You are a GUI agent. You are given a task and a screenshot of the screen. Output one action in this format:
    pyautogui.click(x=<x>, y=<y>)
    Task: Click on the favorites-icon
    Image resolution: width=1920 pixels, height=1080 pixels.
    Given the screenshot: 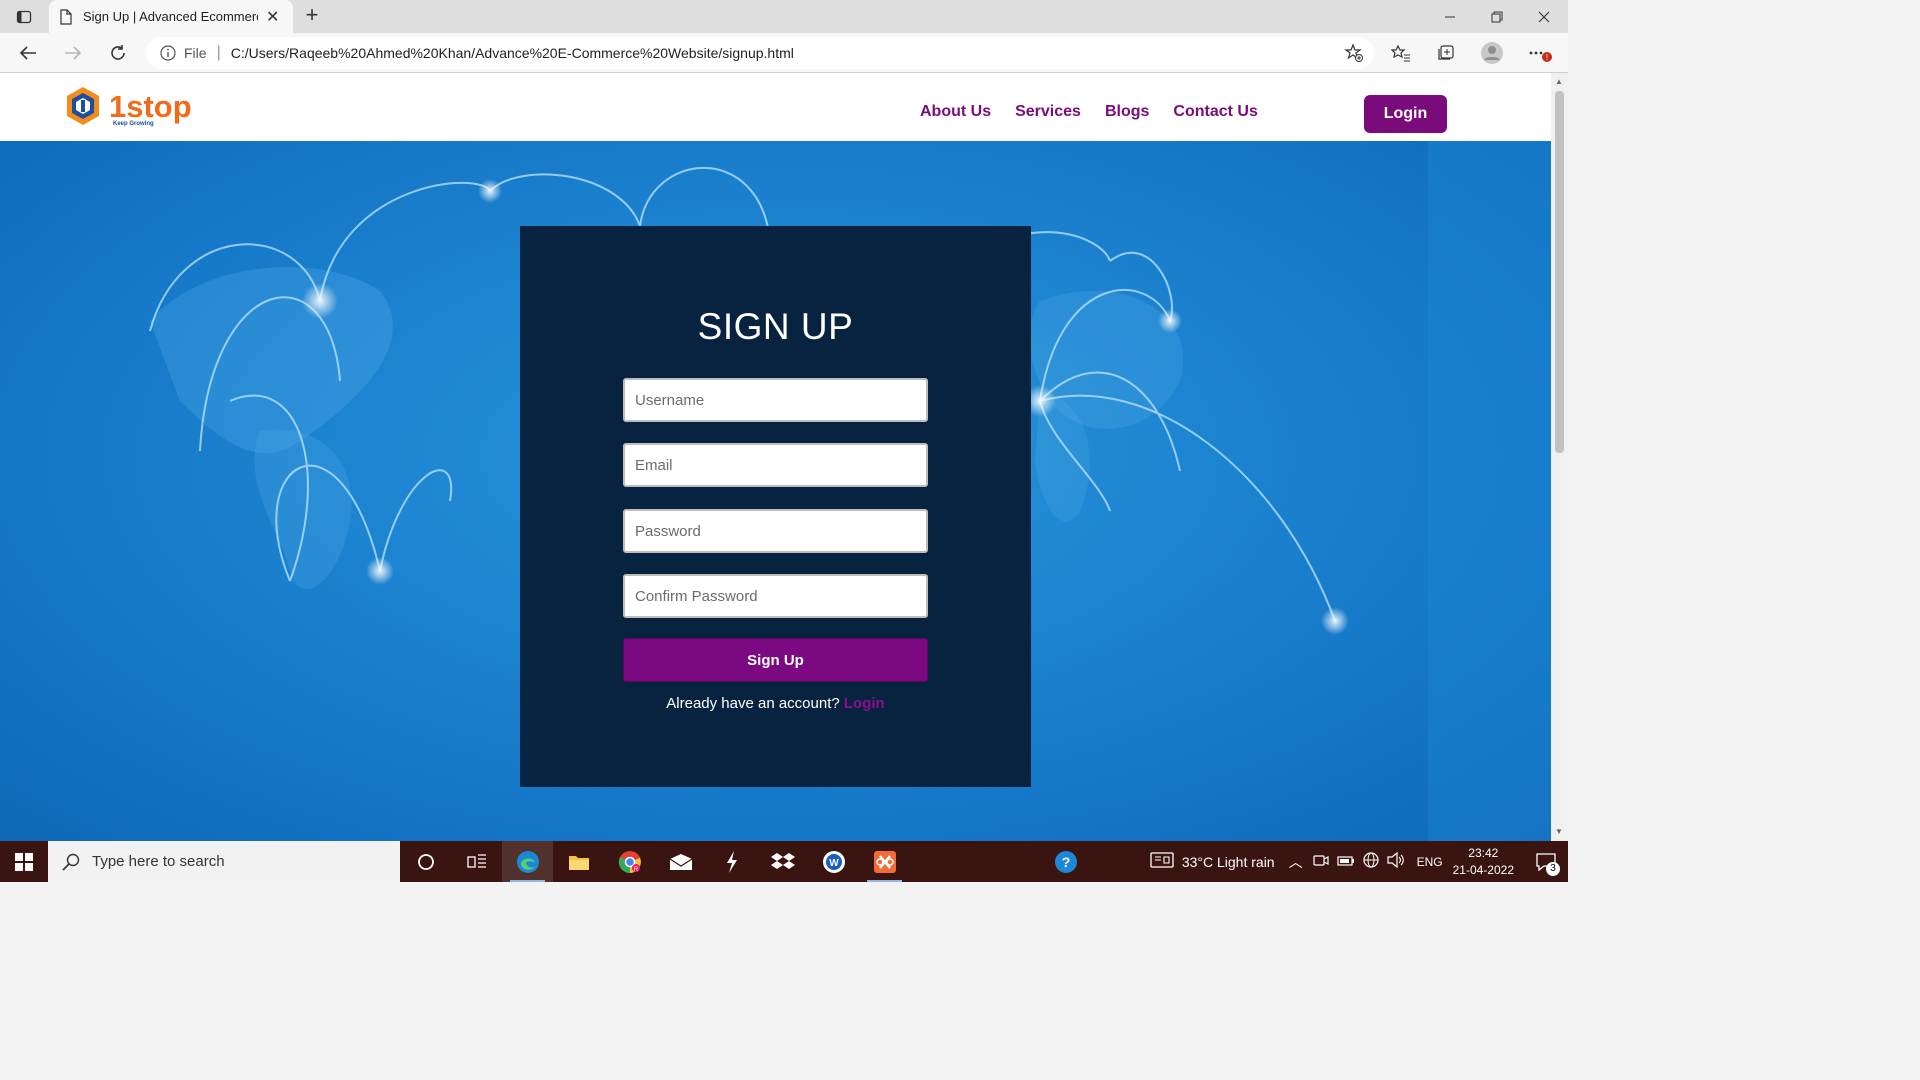 What is the action you would take?
    pyautogui.click(x=1401, y=53)
    